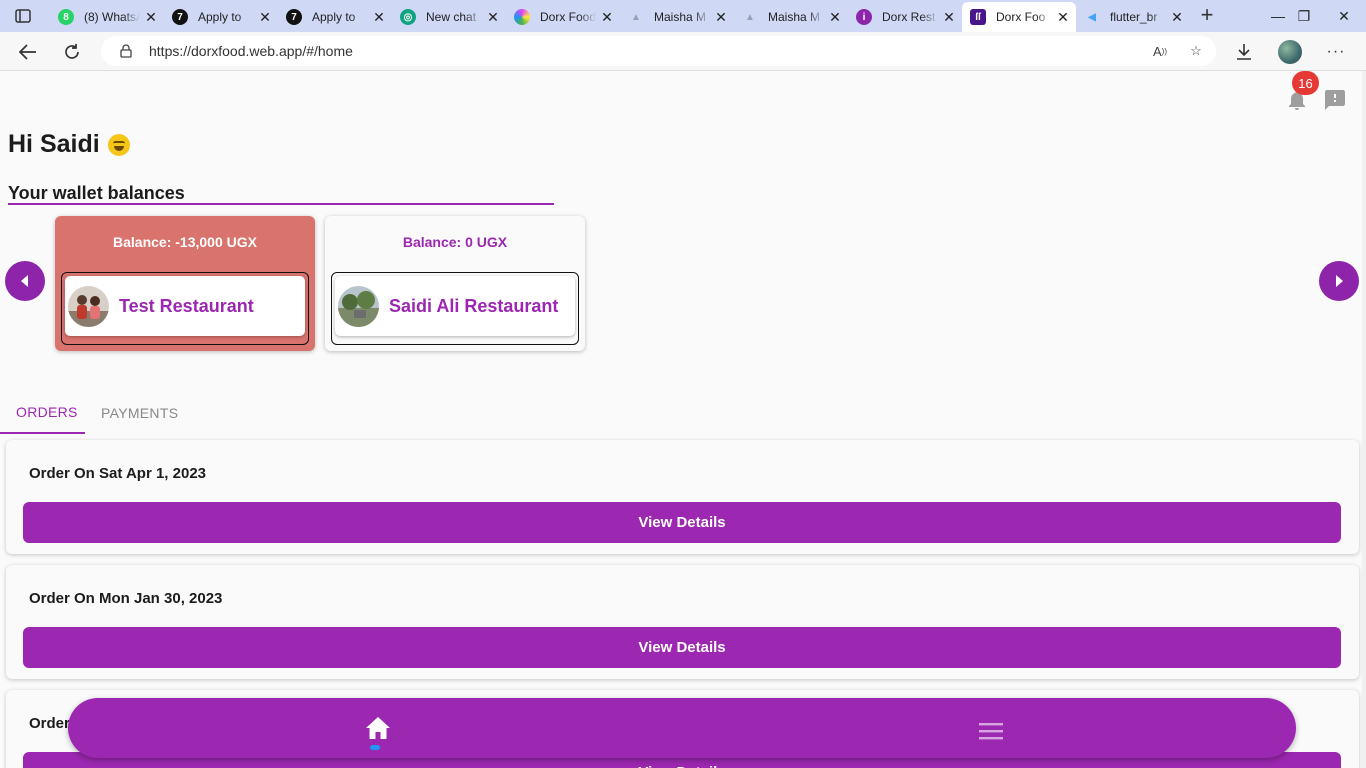  What do you see at coordinates (375, 747) in the screenshot?
I see `active-indicator` at bounding box center [375, 747].